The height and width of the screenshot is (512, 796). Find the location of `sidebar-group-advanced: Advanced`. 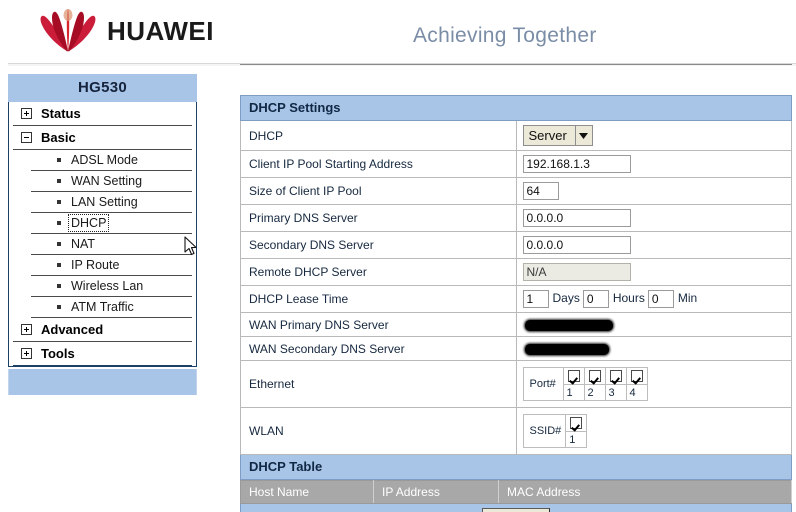

sidebar-group-advanced: Advanced is located at coordinates (102, 330).